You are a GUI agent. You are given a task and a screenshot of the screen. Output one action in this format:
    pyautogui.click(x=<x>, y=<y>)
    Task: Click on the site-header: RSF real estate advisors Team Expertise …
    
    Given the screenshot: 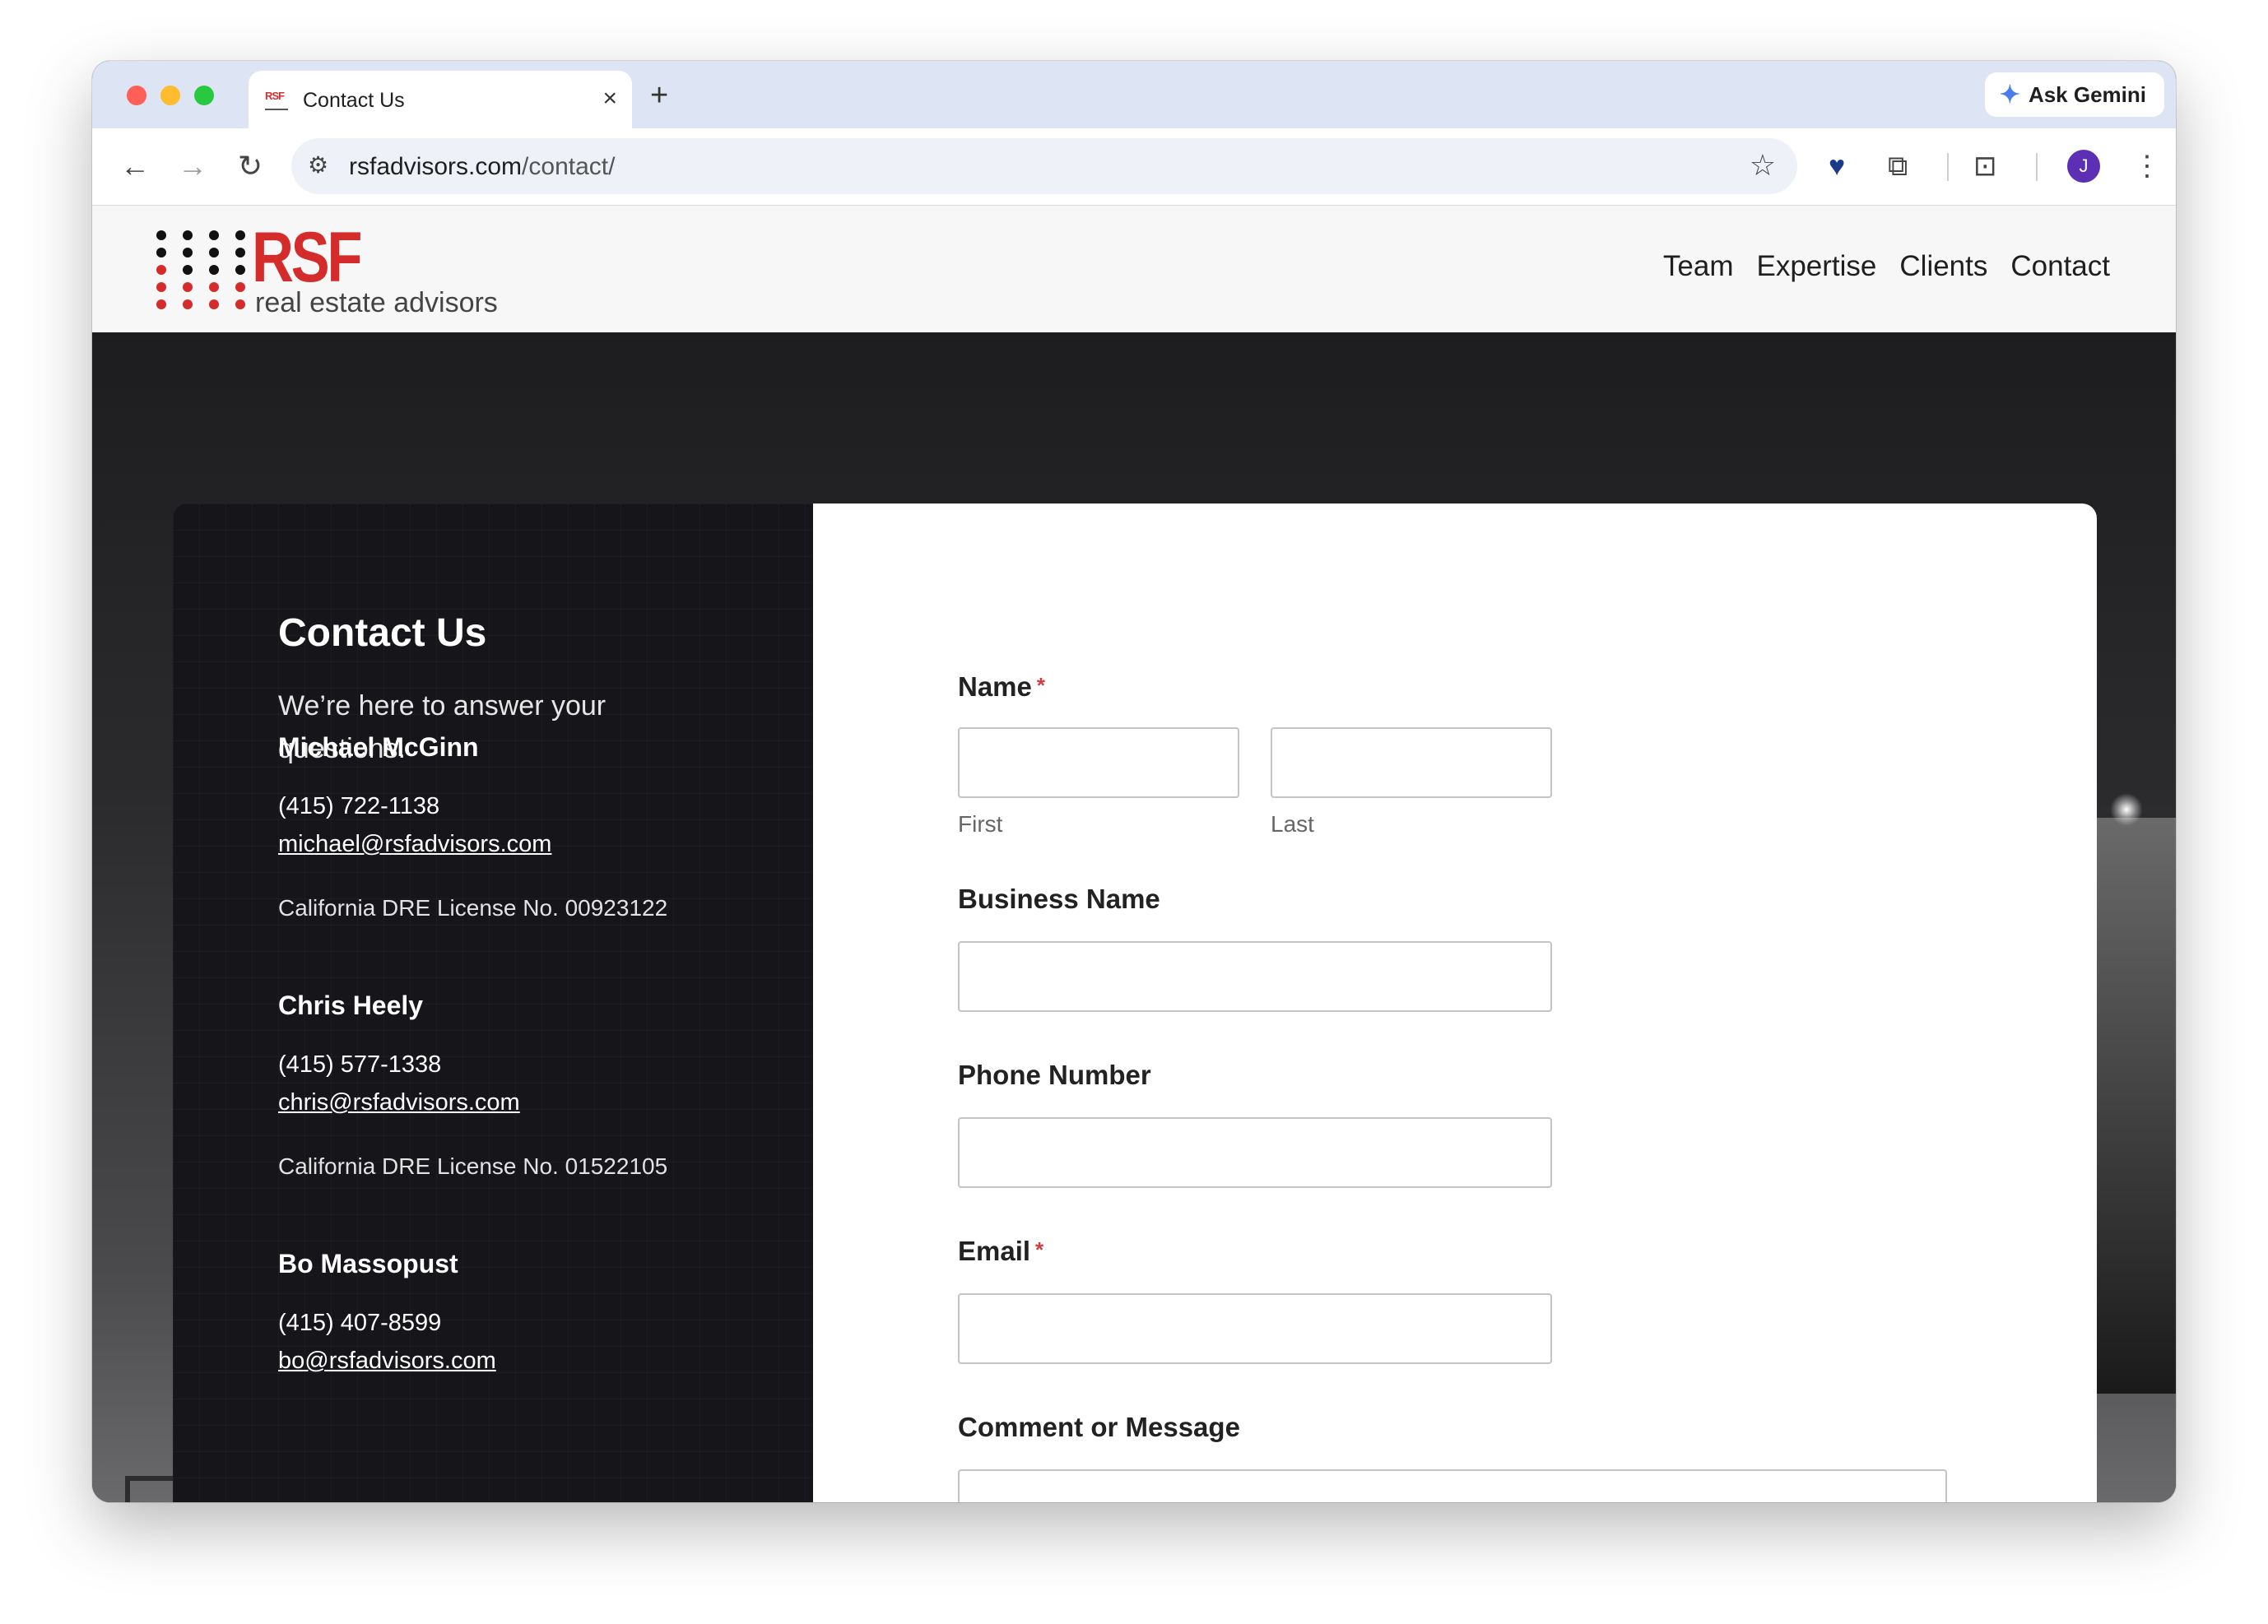 What is the action you would take?
    pyautogui.click(x=1134, y=269)
    